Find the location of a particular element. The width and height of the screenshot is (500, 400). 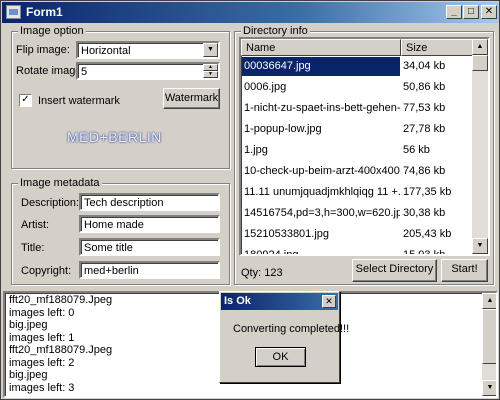

log-line: images left: 2 is located at coordinates (42, 362).